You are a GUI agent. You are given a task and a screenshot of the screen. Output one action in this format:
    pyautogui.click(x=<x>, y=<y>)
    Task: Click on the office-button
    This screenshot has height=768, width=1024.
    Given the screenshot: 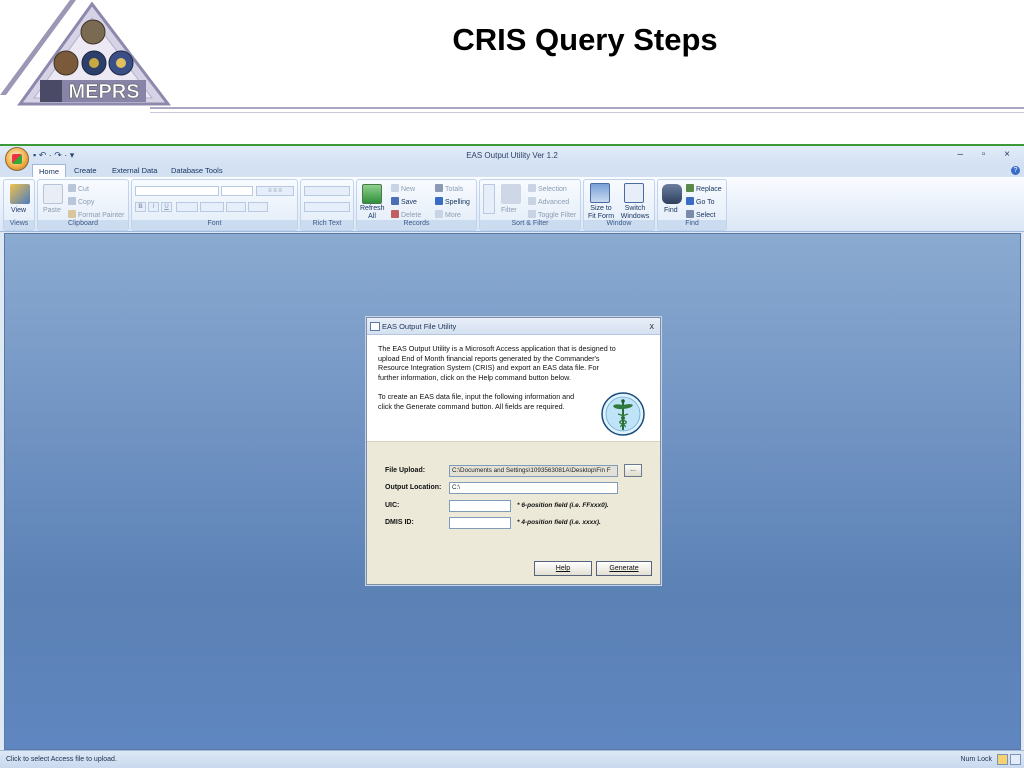 What is the action you would take?
    pyautogui.click(x=17, y=159)
    